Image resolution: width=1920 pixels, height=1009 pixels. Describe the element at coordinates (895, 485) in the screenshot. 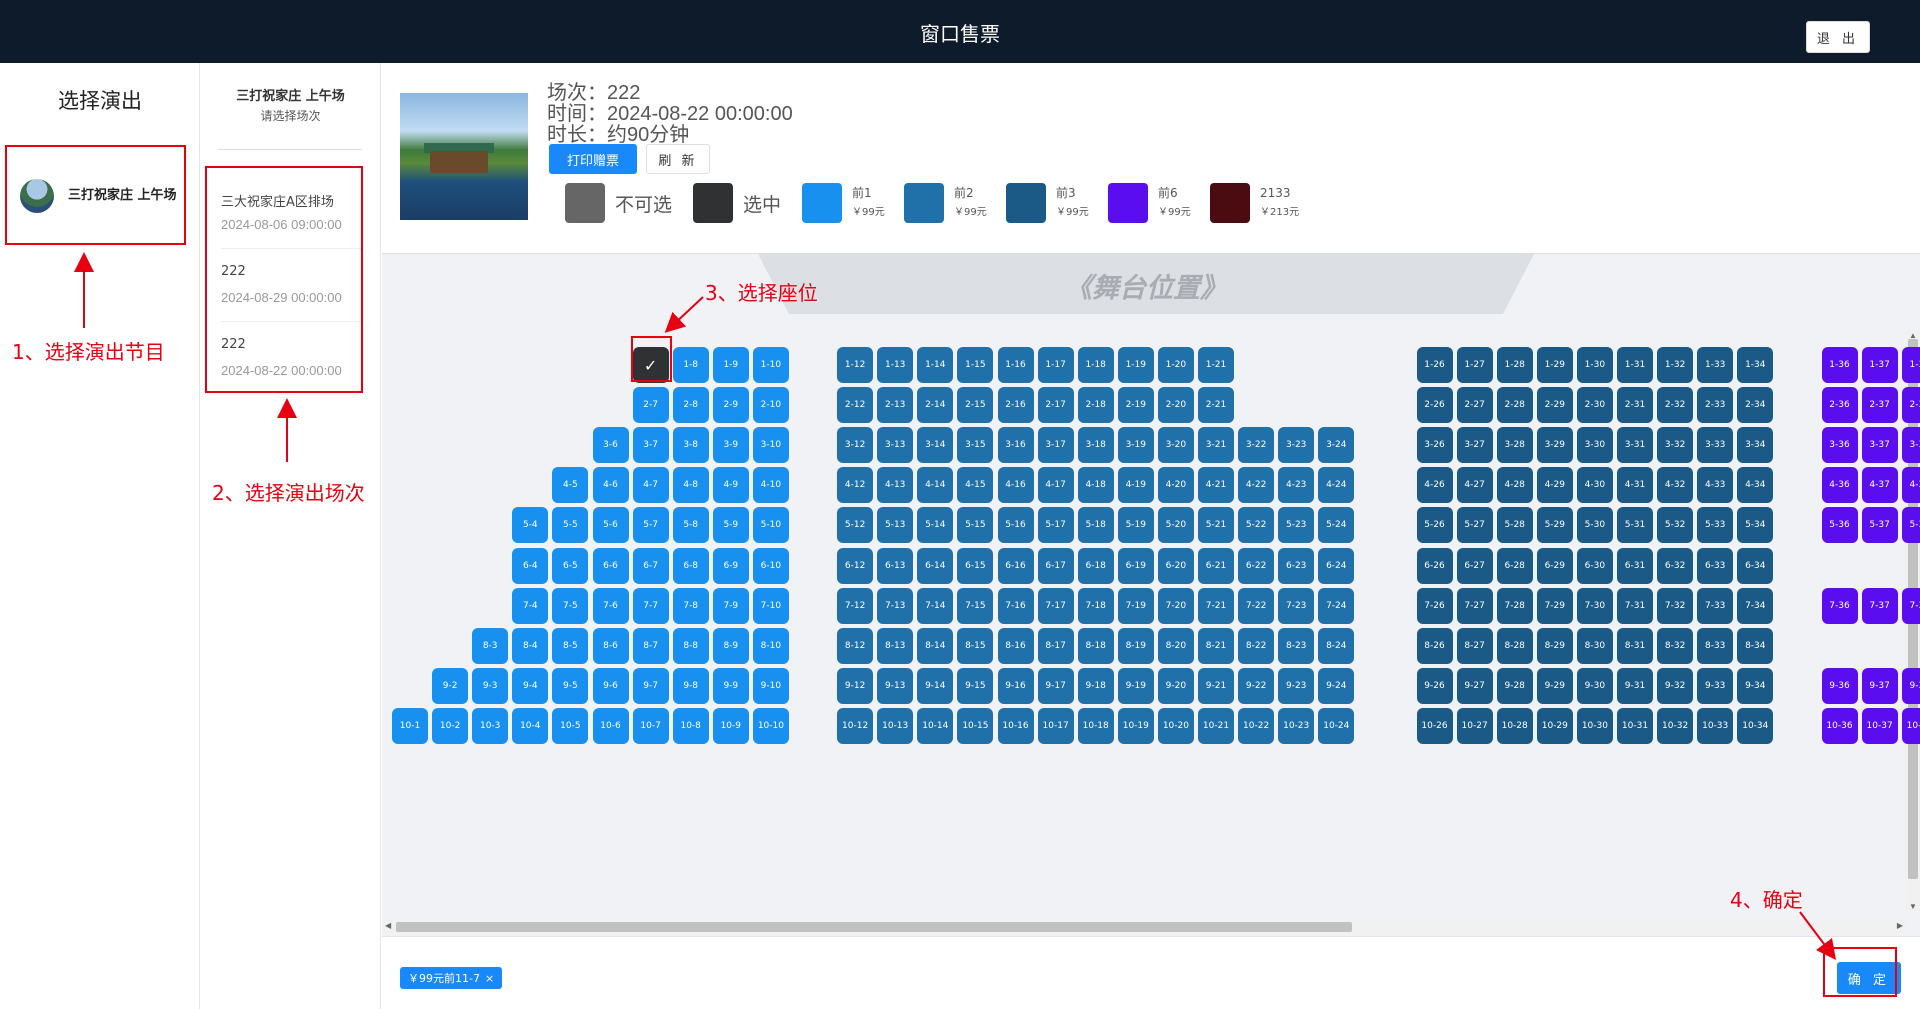

I see `seat: 4-13` at that location.